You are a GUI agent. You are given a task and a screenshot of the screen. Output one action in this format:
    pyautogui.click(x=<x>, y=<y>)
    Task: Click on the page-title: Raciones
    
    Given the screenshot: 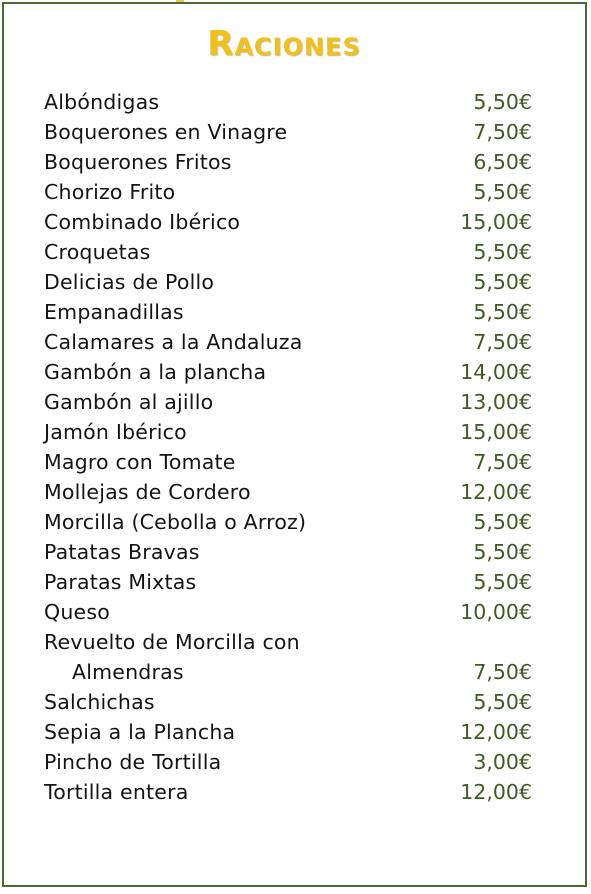 What is the action you would take?
    pyautogui.click(x=284, y=44)
    